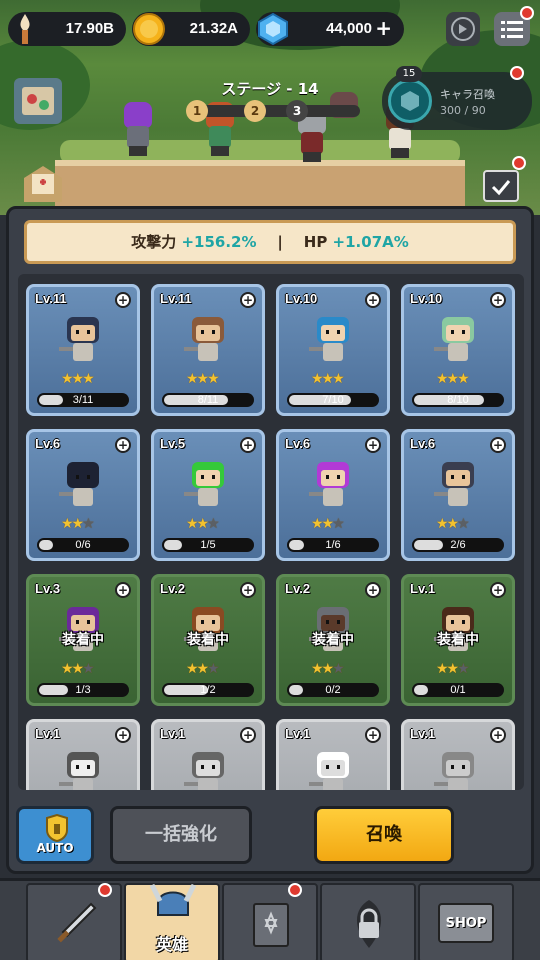 The image size is (540, 960). What do you see at coordinates (349, 28) in the screenshot?
I see `gem-value: 44,000` at bounding box center [349, 28].